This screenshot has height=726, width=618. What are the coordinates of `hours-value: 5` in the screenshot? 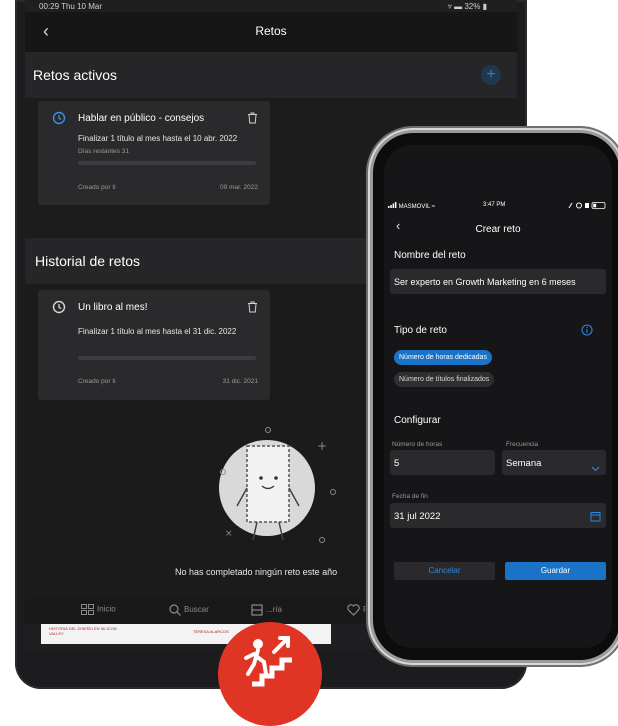 It's located at (397, 463).